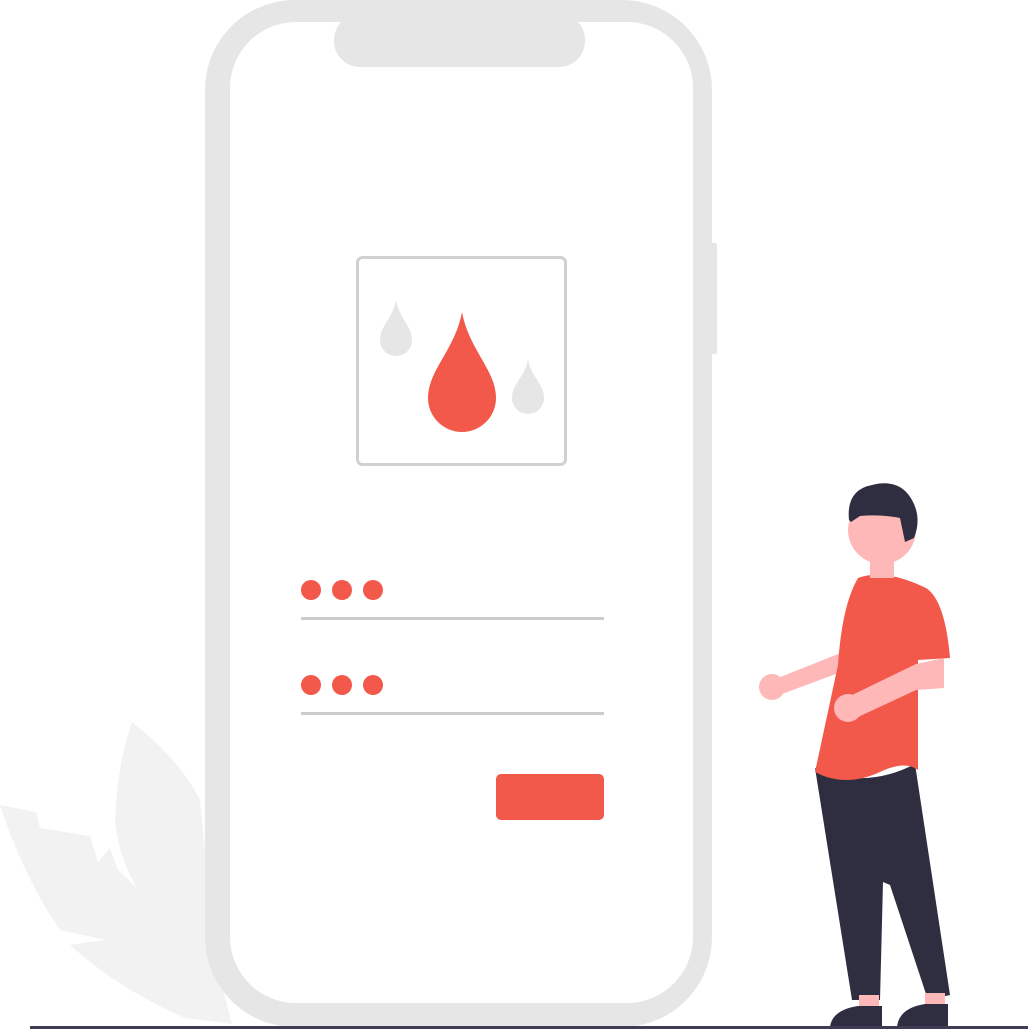 The height and width of the screenshot is (1031, 1028). Describe the element at coordinates (848, 708) in the screenshot. I see `person-hand-front` at that location.